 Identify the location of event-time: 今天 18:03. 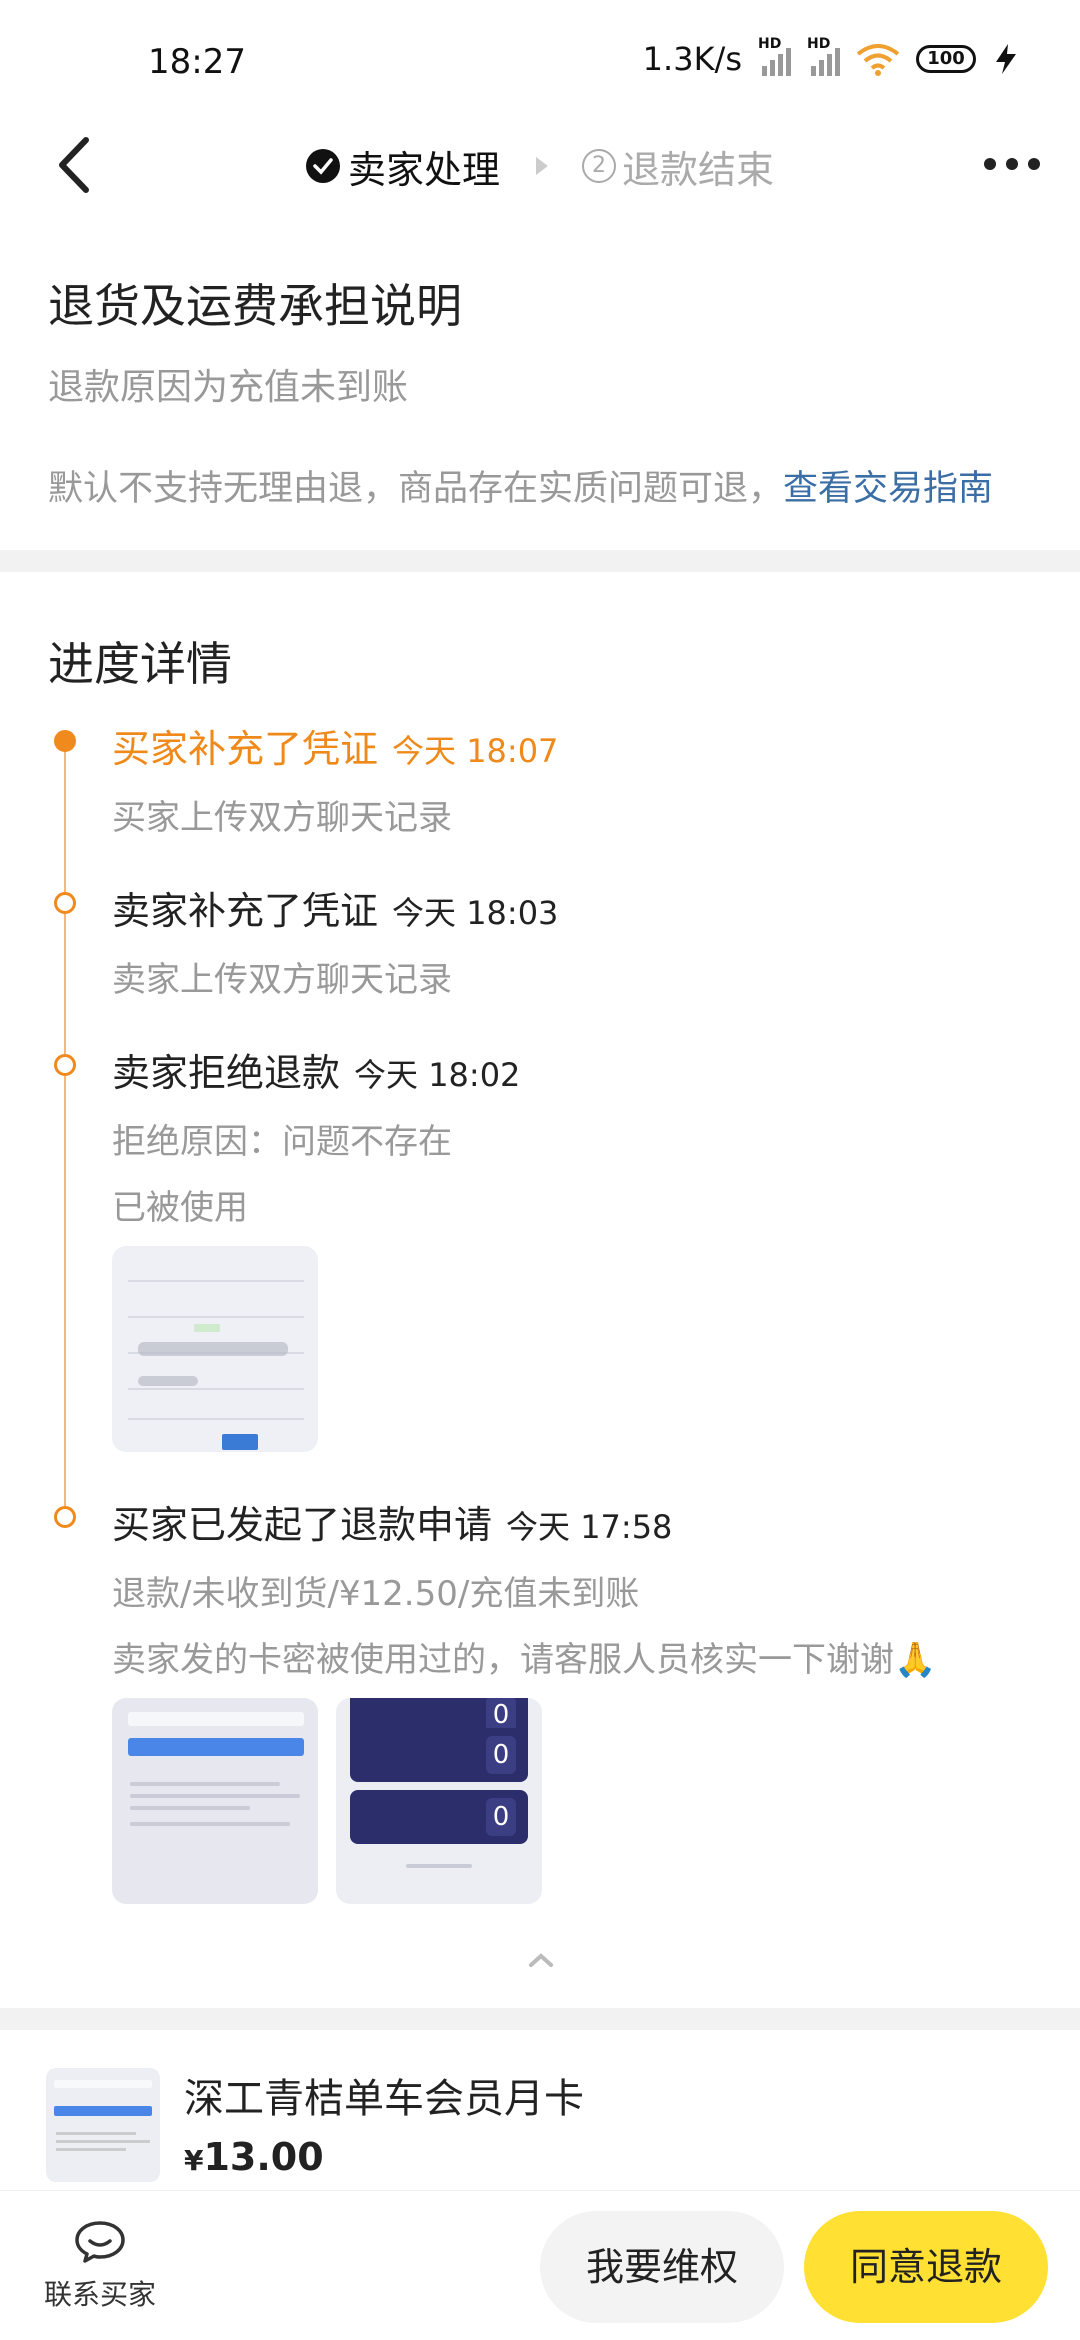
(475, 913).